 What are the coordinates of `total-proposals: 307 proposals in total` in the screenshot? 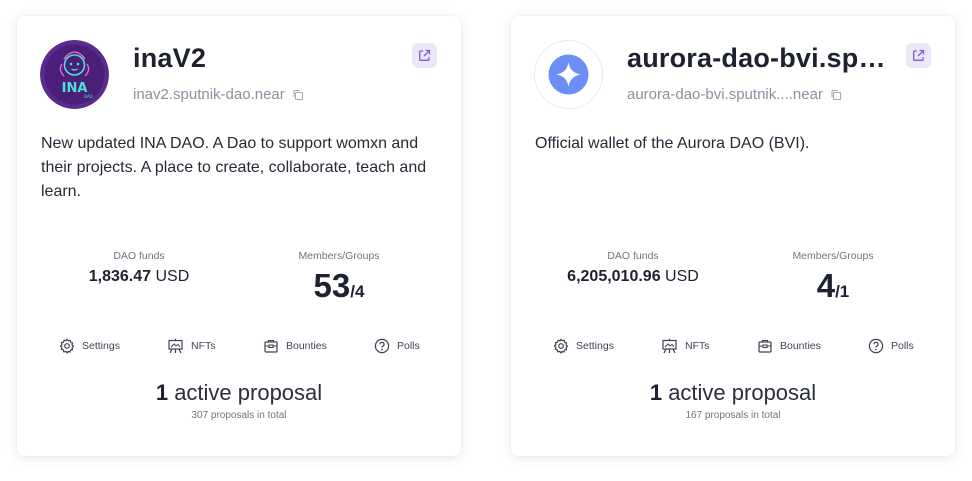 It's located at (239, 415).